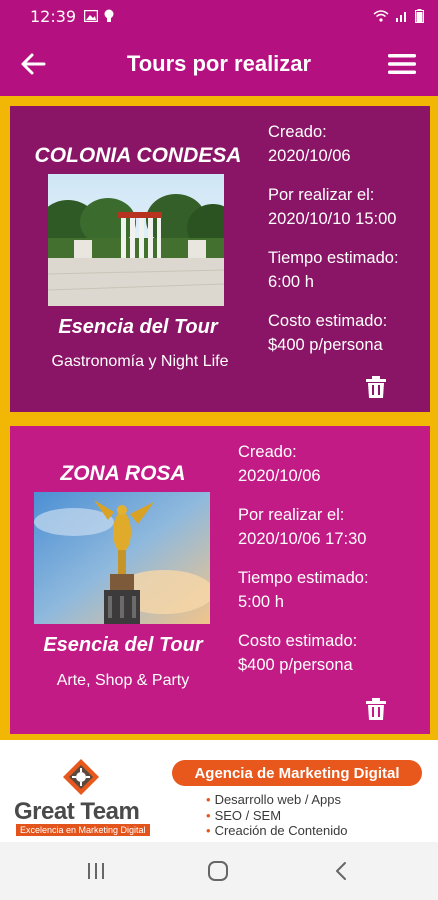 This screenshot has width=438, height=900. Describe the element at coordinates (109, 15) in the screenshot. I see `bulb-icon` at that location.